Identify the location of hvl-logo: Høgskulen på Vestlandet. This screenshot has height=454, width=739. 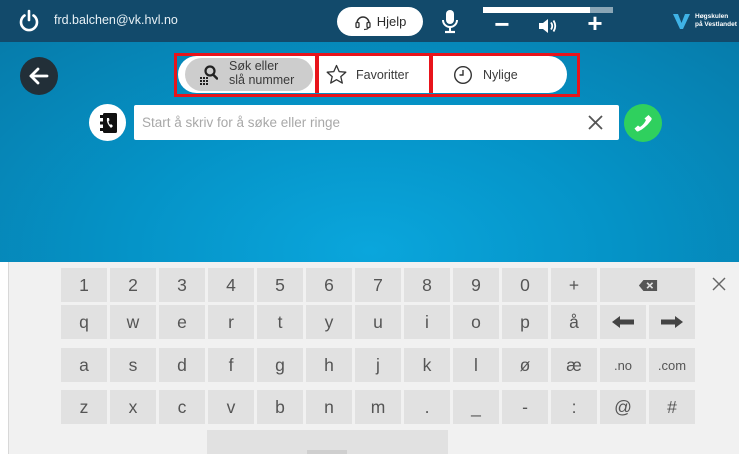
(705, 23).